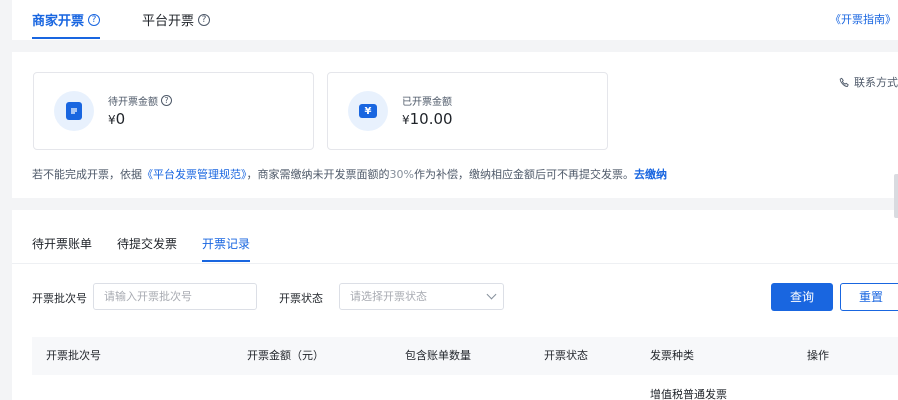 Image resolution: width=898 pixels, height=400 pixels. I want to click on tab-merchant-invoicing: 商家开票 ?, so click(66, 24).